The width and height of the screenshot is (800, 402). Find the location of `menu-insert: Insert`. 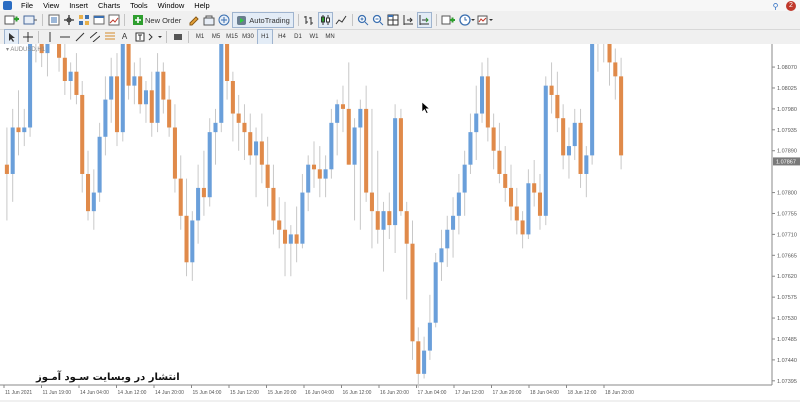

menu-insert: Insert is located at coordinates (78, 5).